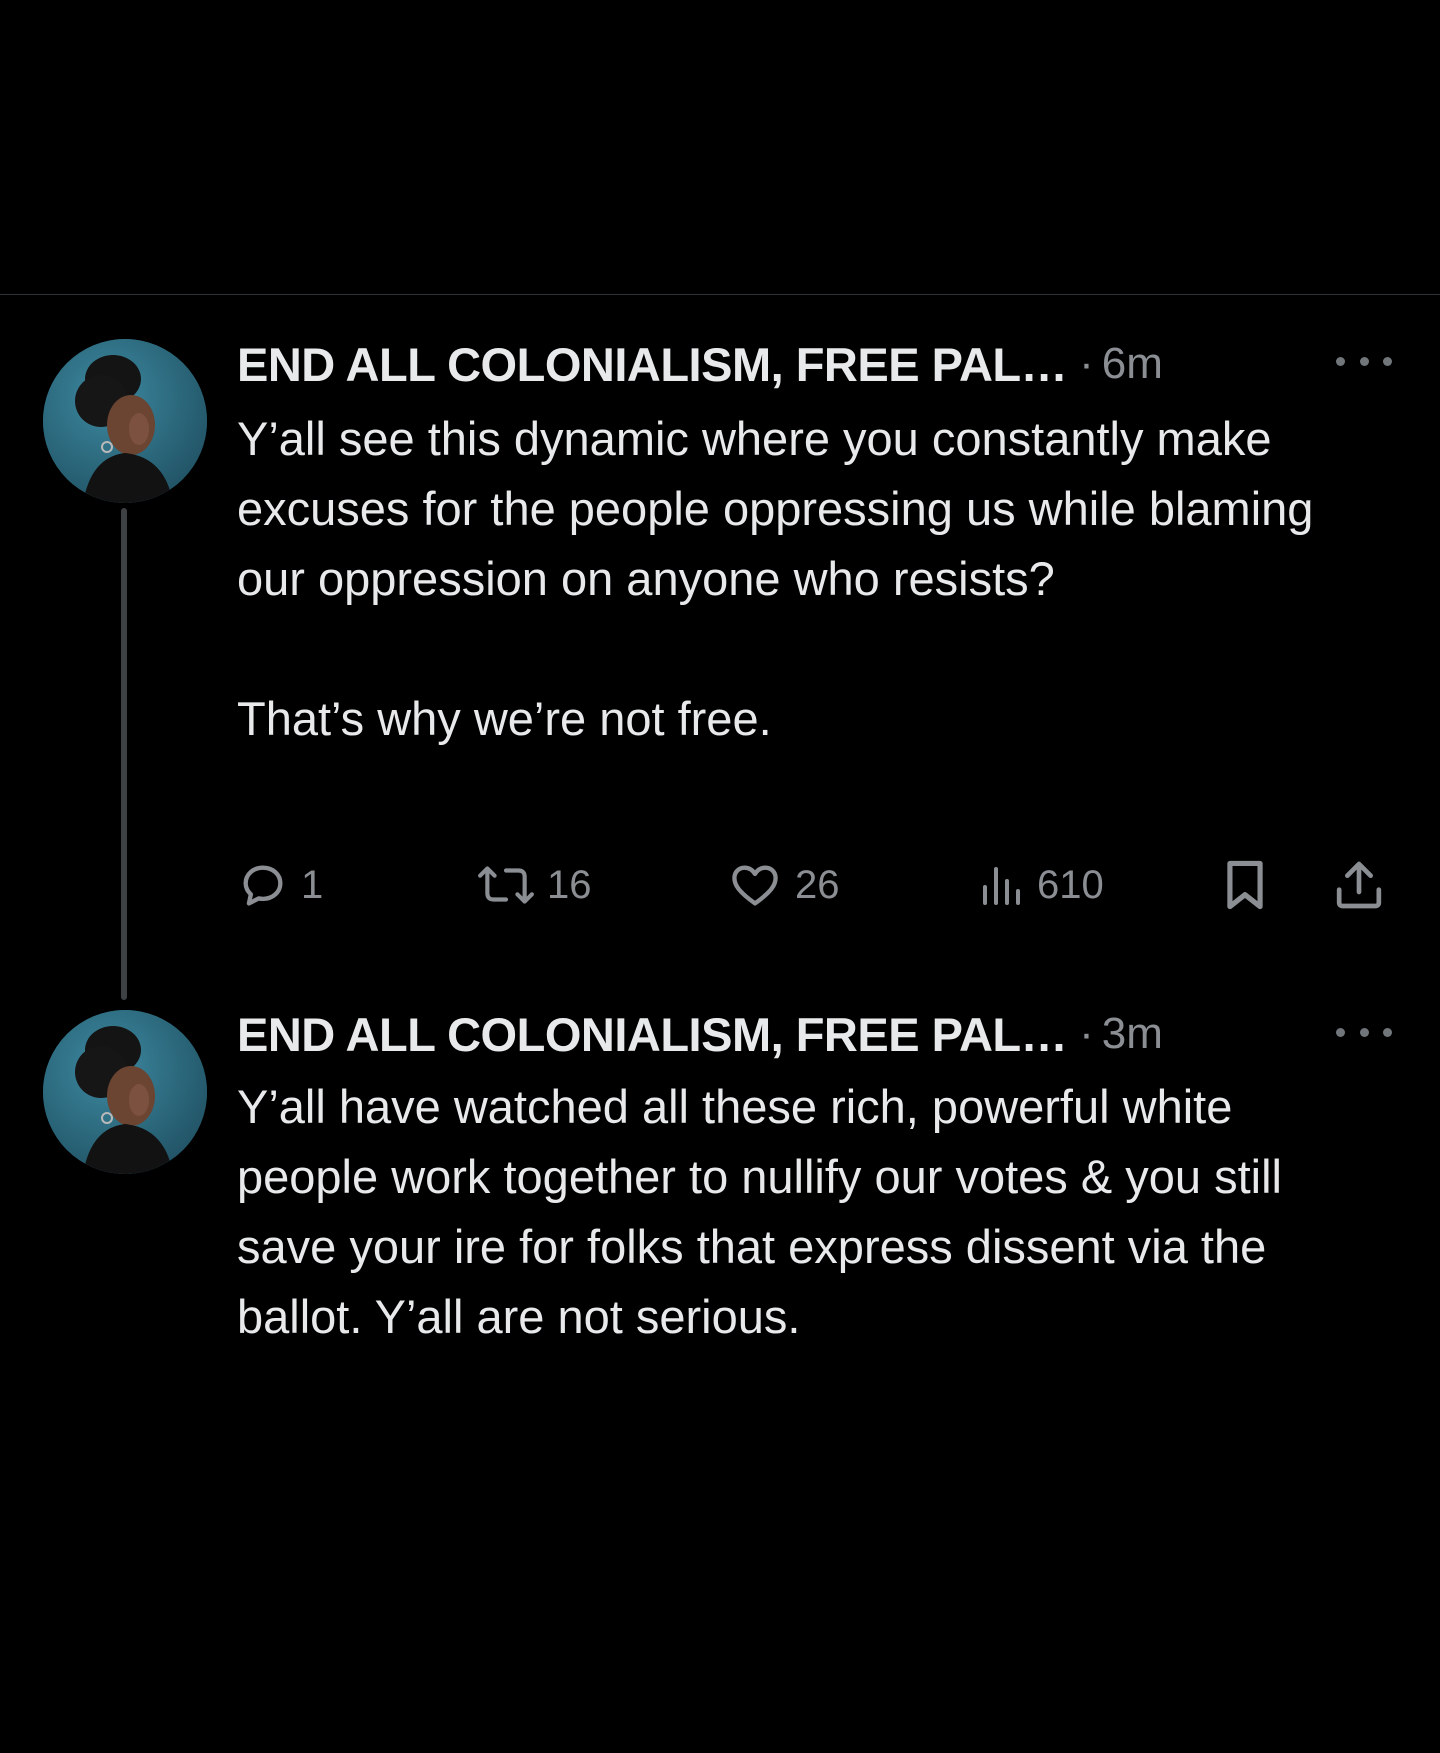 Image resolution: width=1440 pixels, height=1753 pixels. Describe the element at coordinates (755, 885) in the screenshot. I see `heart-icon` at that location.